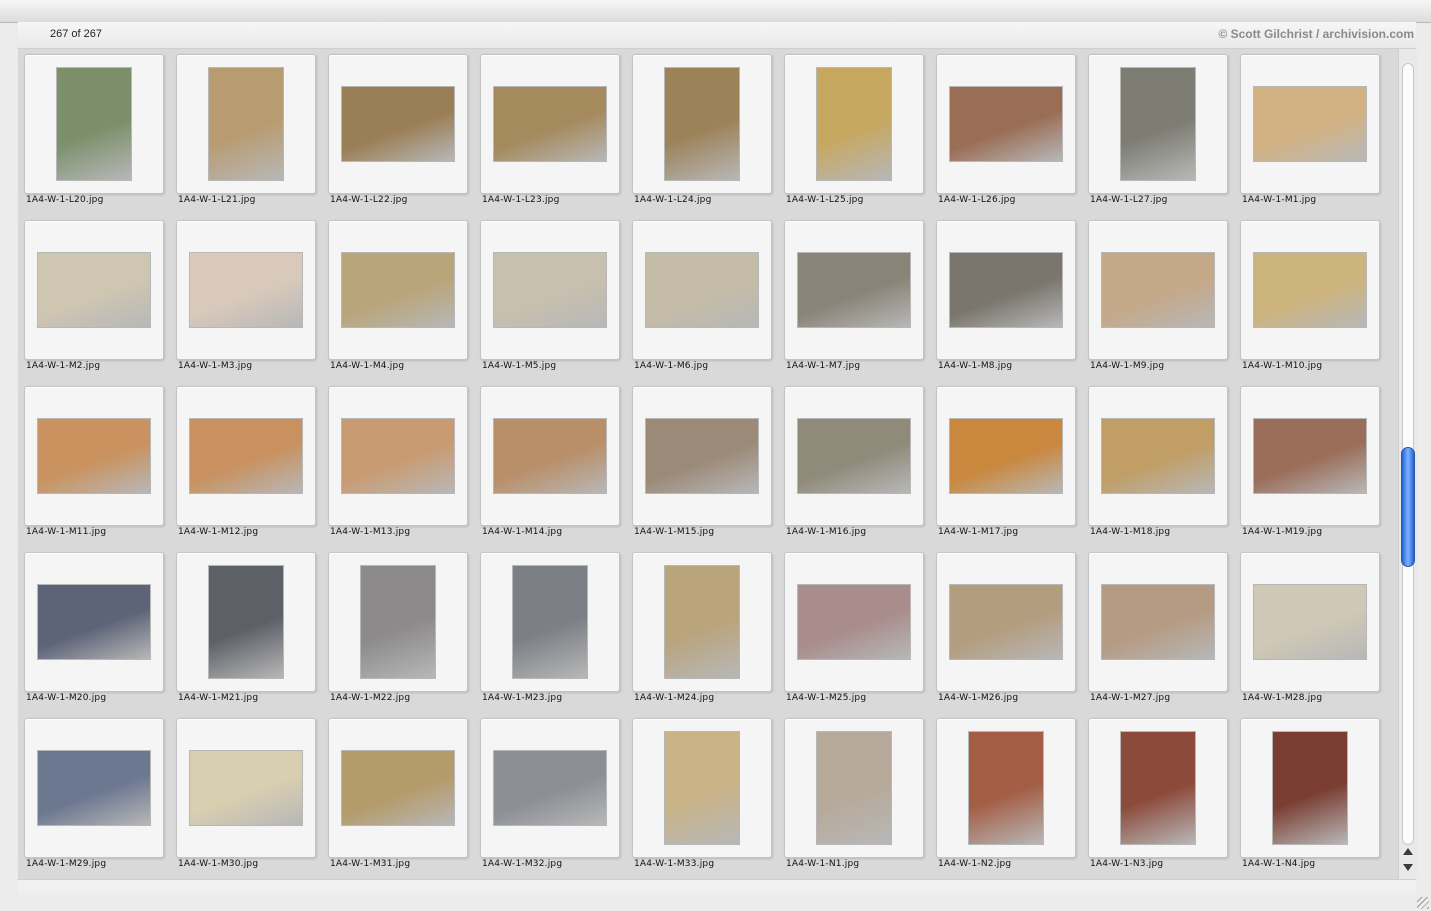 The height and width of the screenshot is (911, 1431). I want to click on thumbnail-cell: 1A4-W-1-M1.jpg, so click(1310, 132).